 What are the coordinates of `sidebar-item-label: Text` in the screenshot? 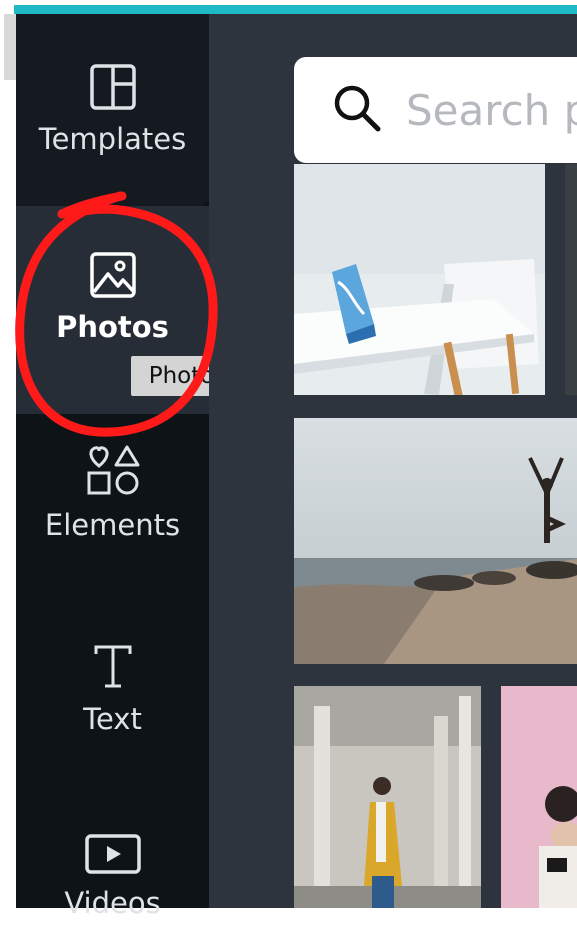 It's located at (112, 719).